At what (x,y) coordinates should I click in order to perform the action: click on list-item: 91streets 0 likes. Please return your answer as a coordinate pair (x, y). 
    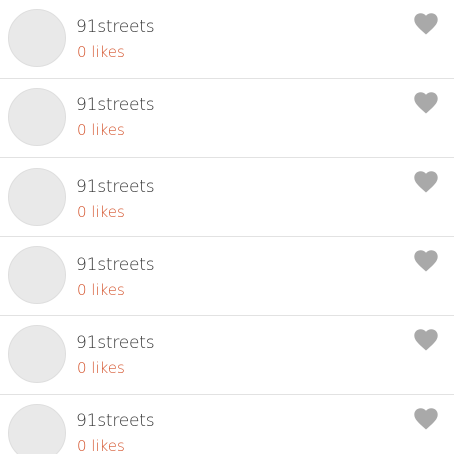
    Looking at the image, I should click on (227, 424).